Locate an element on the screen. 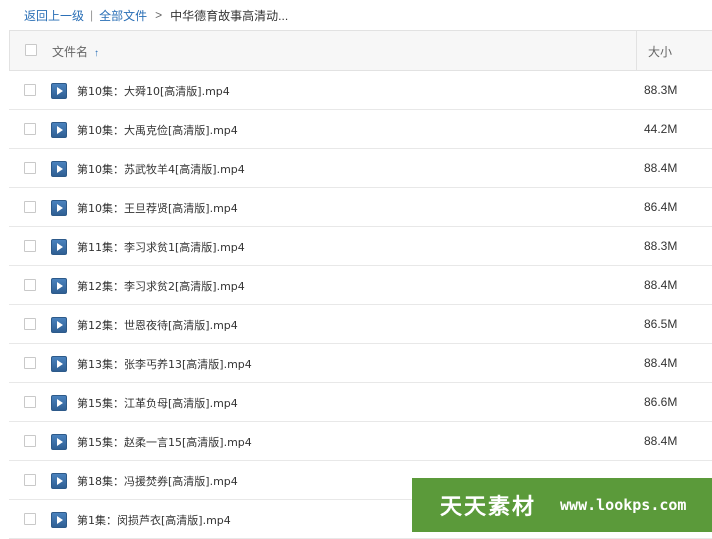 Image resolution: width=712 pixels, height=539 pixels. watermark-brand: 天天素材 is located at coordinates (488, 507).